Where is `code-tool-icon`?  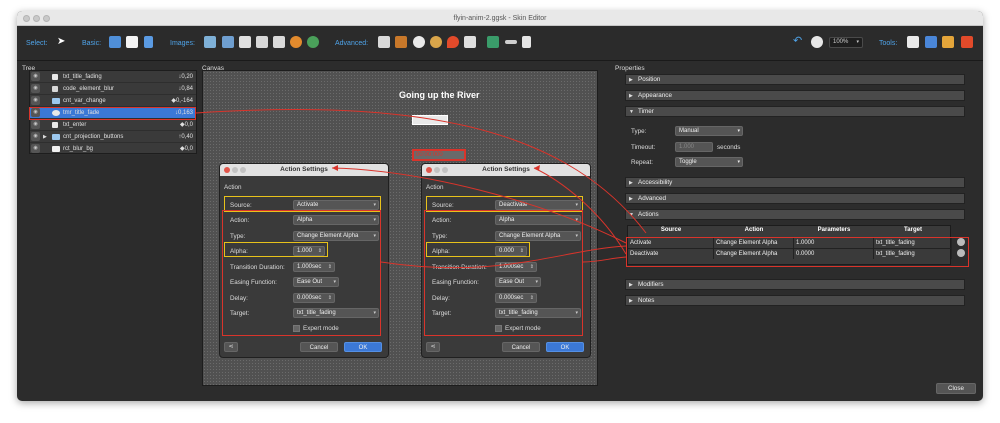
code-tool-icon is located at coordinates (262, 42).